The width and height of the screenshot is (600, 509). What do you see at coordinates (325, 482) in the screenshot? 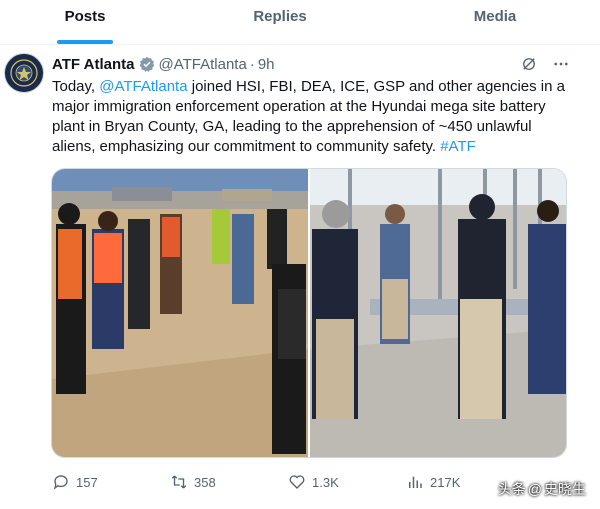
I see `like-count: 1.3K` at bounding box center [325, 482].